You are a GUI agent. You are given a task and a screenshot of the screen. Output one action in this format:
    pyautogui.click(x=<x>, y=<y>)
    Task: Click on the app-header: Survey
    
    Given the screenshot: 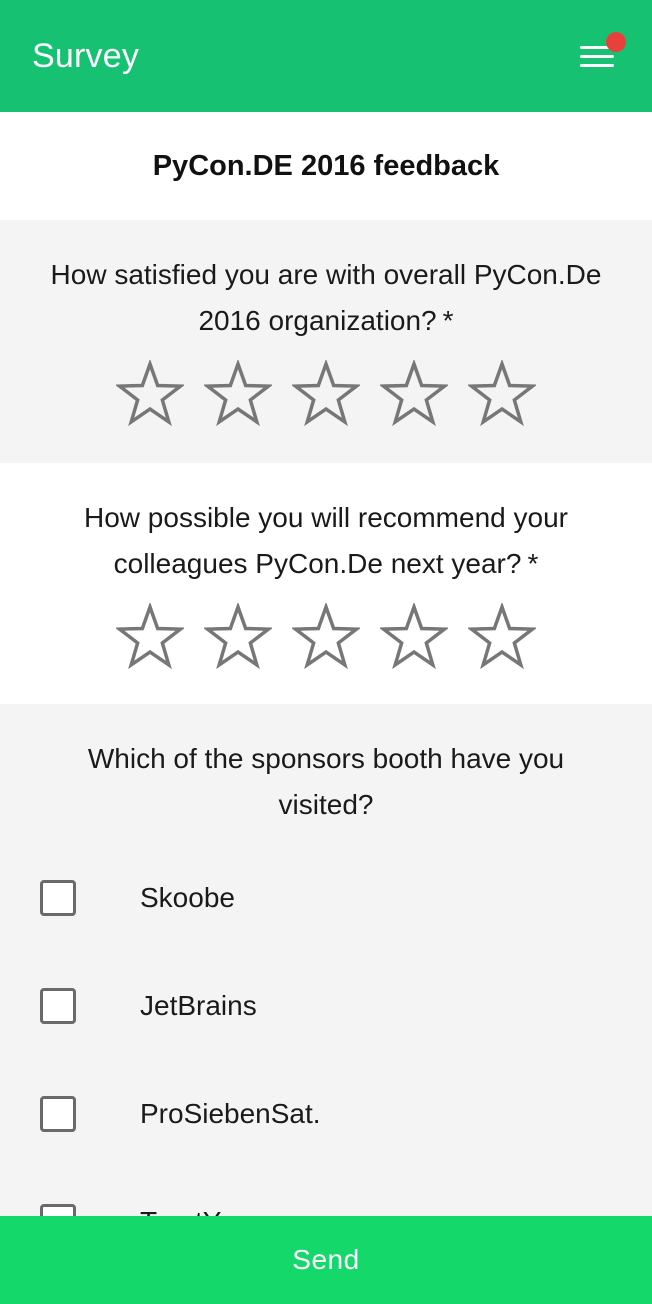 What is the action you would take?
    pyautogui.click(x=326, y=56)
    